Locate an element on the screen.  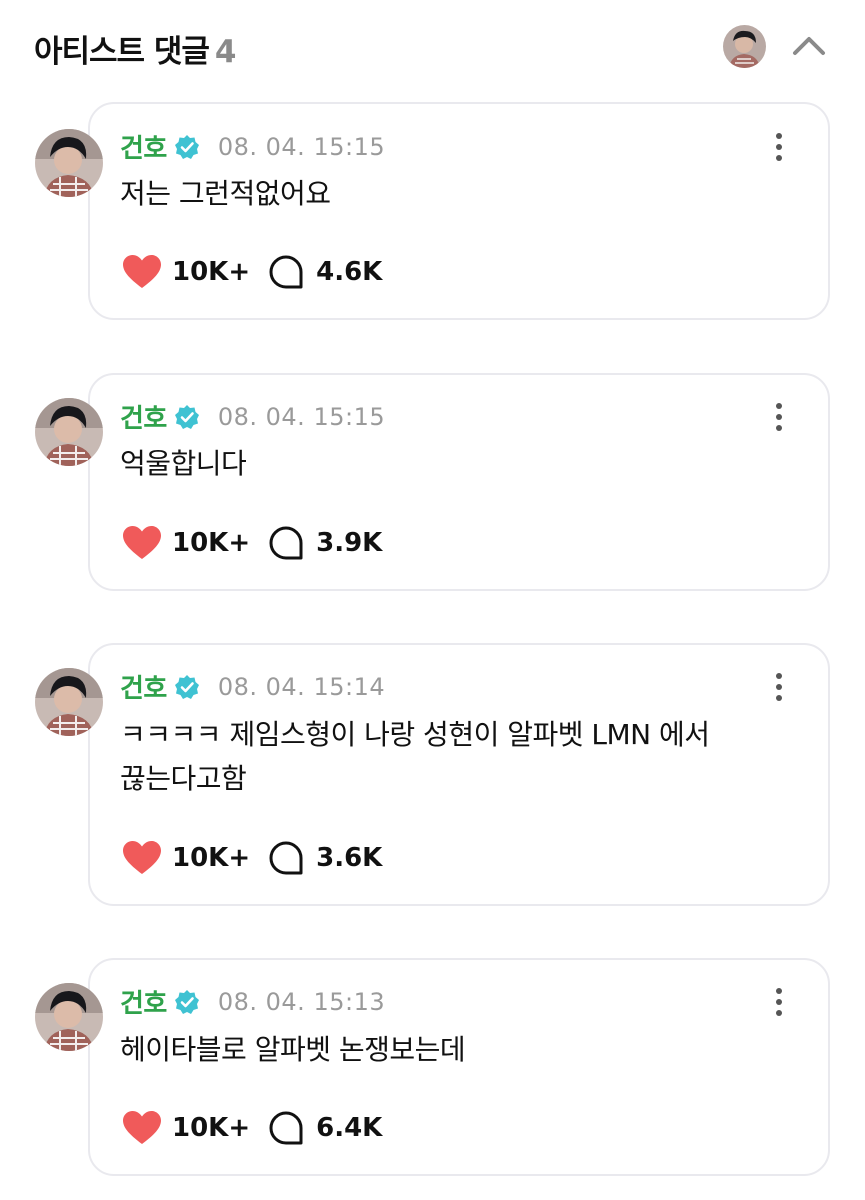
comment-text: 헤이타블로 알파벳 논쟁보는데 is located at coordinates (293, 1049).